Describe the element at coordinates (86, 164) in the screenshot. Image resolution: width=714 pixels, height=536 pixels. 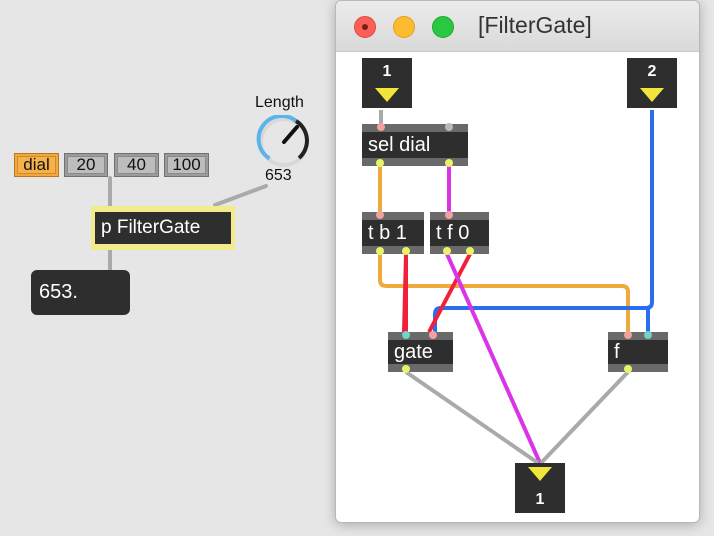
I see `message-label: 20` at that location.